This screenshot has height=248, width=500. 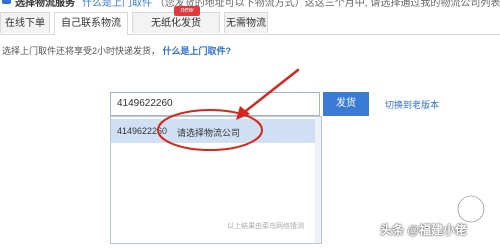 What do you see at coordinates (412, 104) in the screenshot?
I see `switch-old-version-link: 切换到老版本` at bounding box center [412, 104].